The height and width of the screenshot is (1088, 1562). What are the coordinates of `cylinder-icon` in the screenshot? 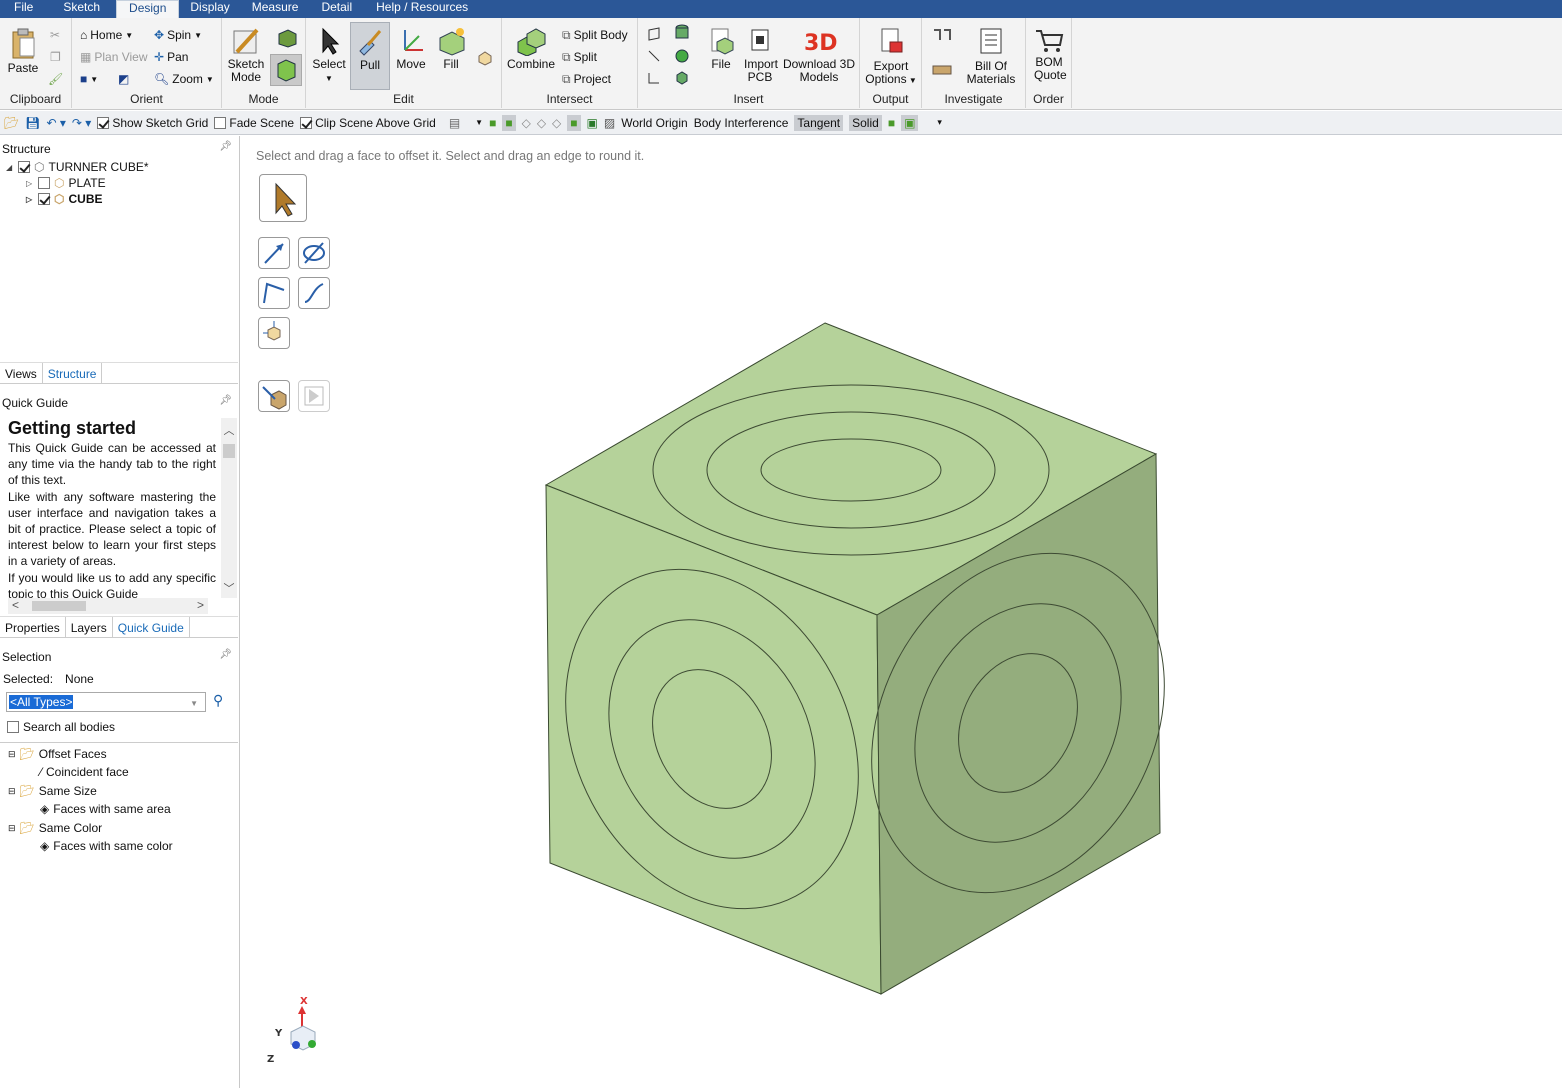 It's located at (682, 33).